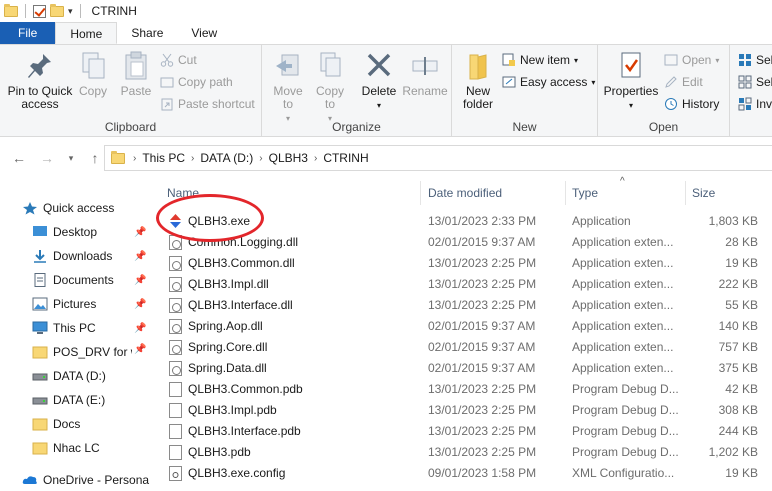 The height and width of the screenshot is (491, 772). I want to click on paste-shortcut-label: Paste shortcut, so click(216, 104).